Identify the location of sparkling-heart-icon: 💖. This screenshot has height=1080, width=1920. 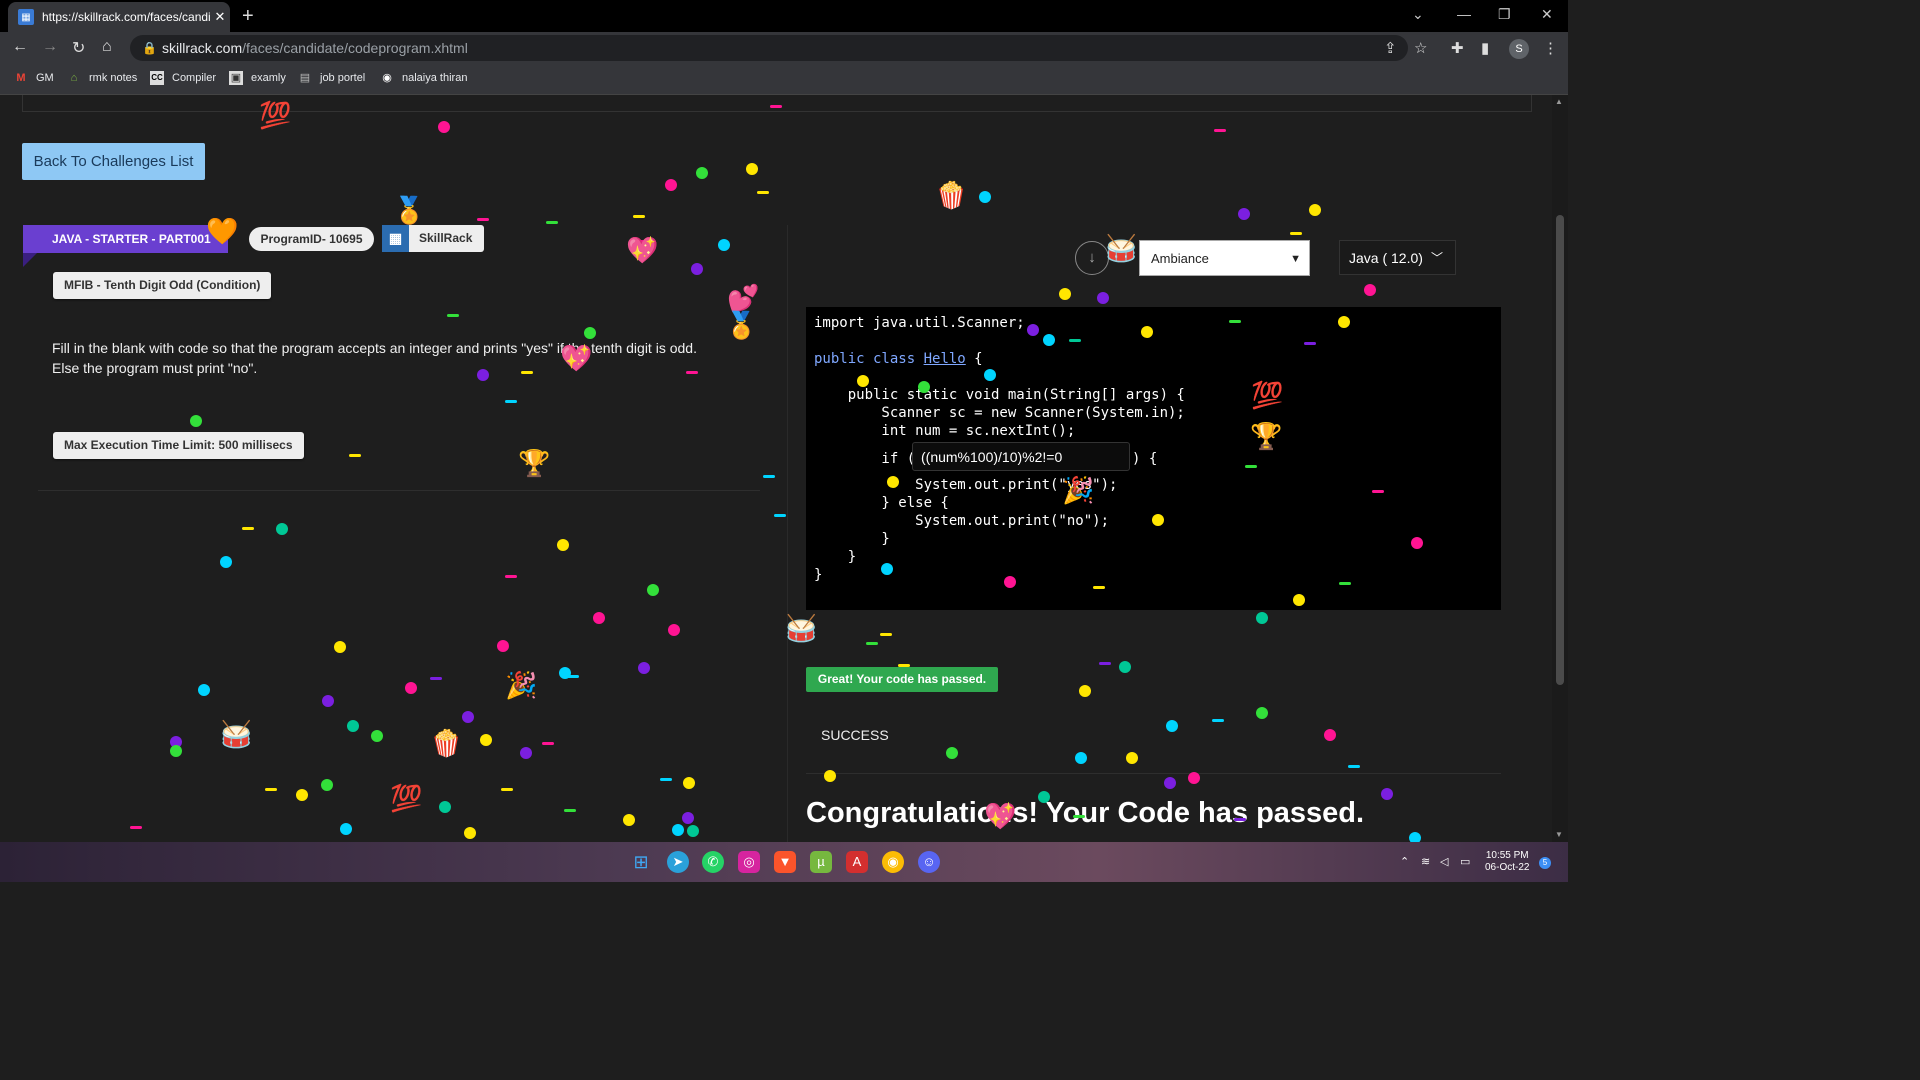
(1000, 816).